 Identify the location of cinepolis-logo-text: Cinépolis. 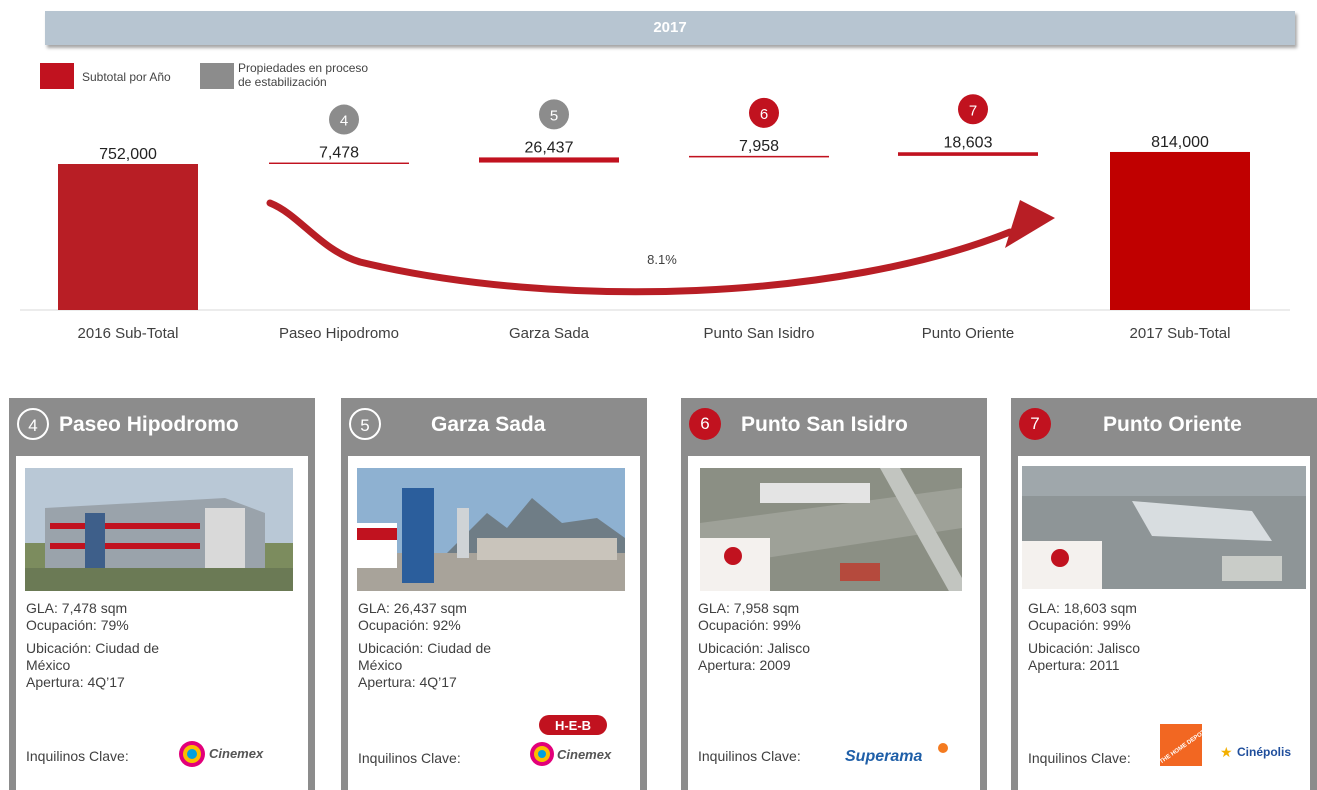
(1264, 752).